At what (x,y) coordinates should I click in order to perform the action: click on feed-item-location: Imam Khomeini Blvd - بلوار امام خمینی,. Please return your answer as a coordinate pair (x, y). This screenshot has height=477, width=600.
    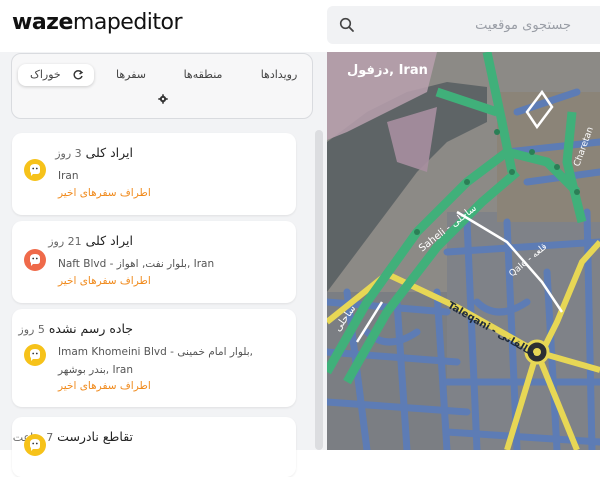
    Looking at the image, I should click on (156, 352).